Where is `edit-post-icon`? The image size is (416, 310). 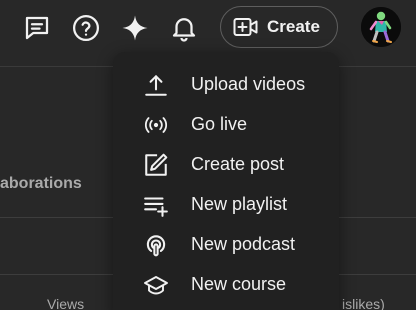 edit-post-icon is located at coordinates (156, 165).